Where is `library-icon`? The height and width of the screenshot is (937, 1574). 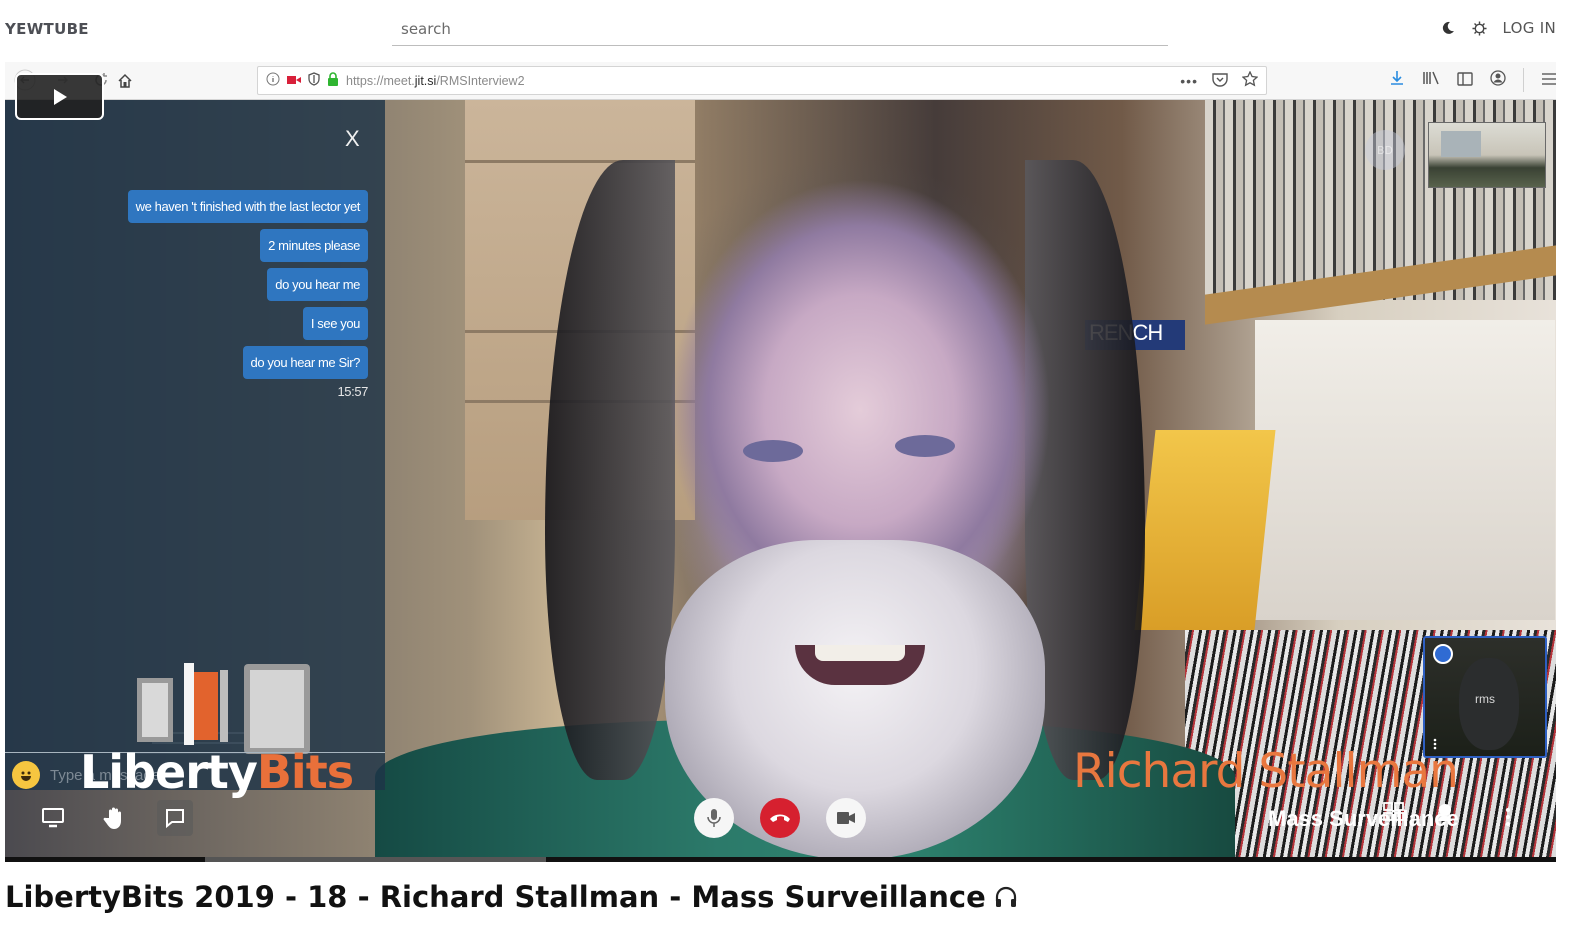 library-icon is located at coordinates (1431, 80).